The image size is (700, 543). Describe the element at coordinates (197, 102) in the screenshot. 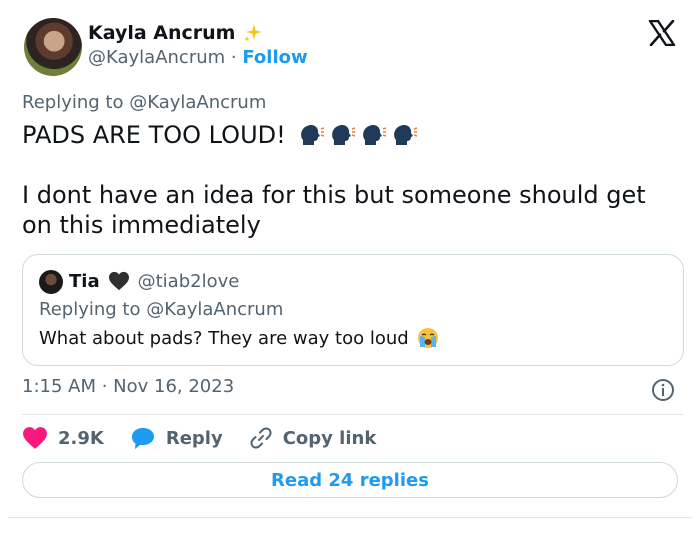

I see `replying-mention-link: @KaylaAncrum` at that location.